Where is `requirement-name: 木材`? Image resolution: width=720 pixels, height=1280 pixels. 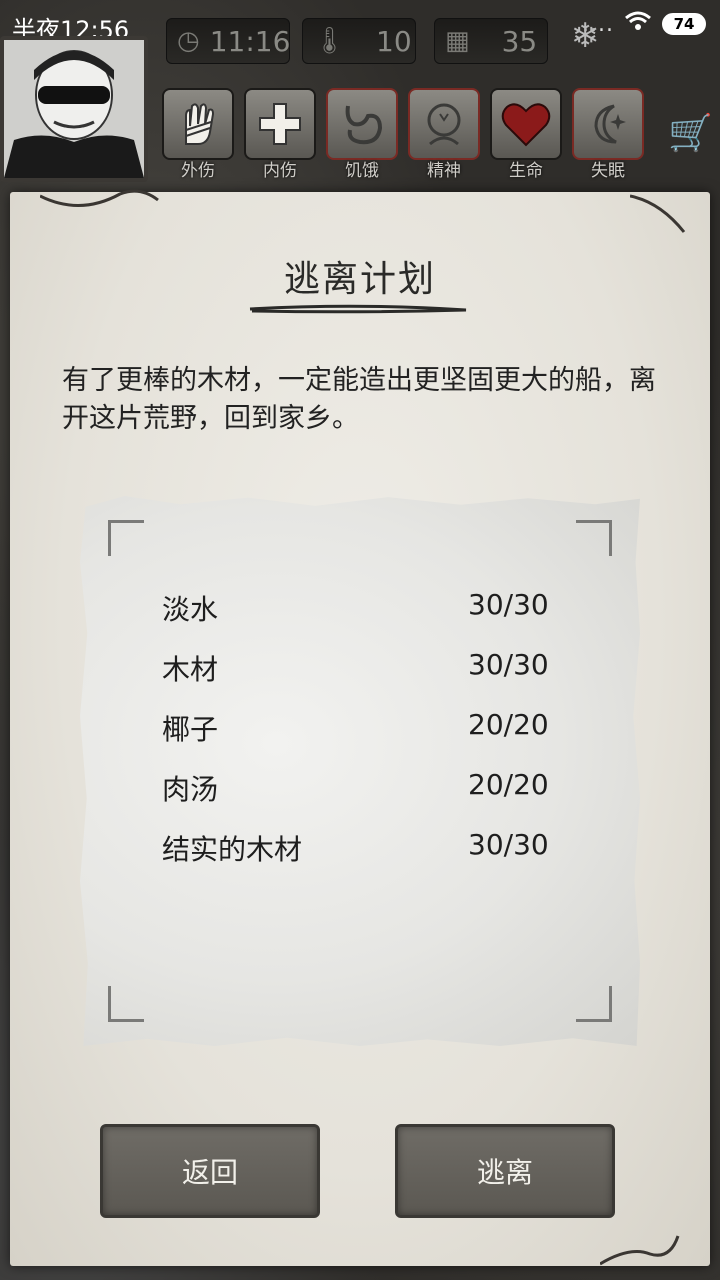
requirement-name: 木材 is located at coordinates (190, 669).